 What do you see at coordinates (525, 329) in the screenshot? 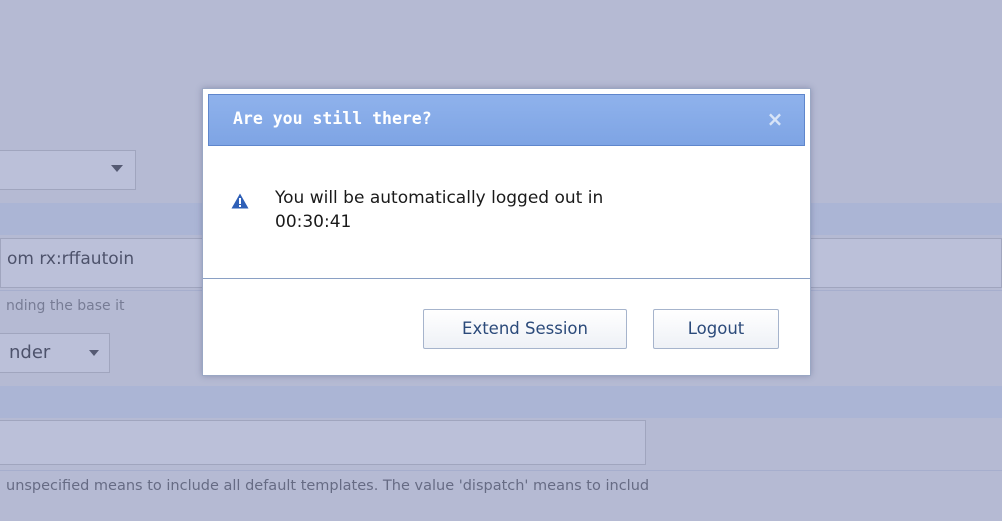
I see `extend-session-button: Extend Session` at bounding box center [525, 329].